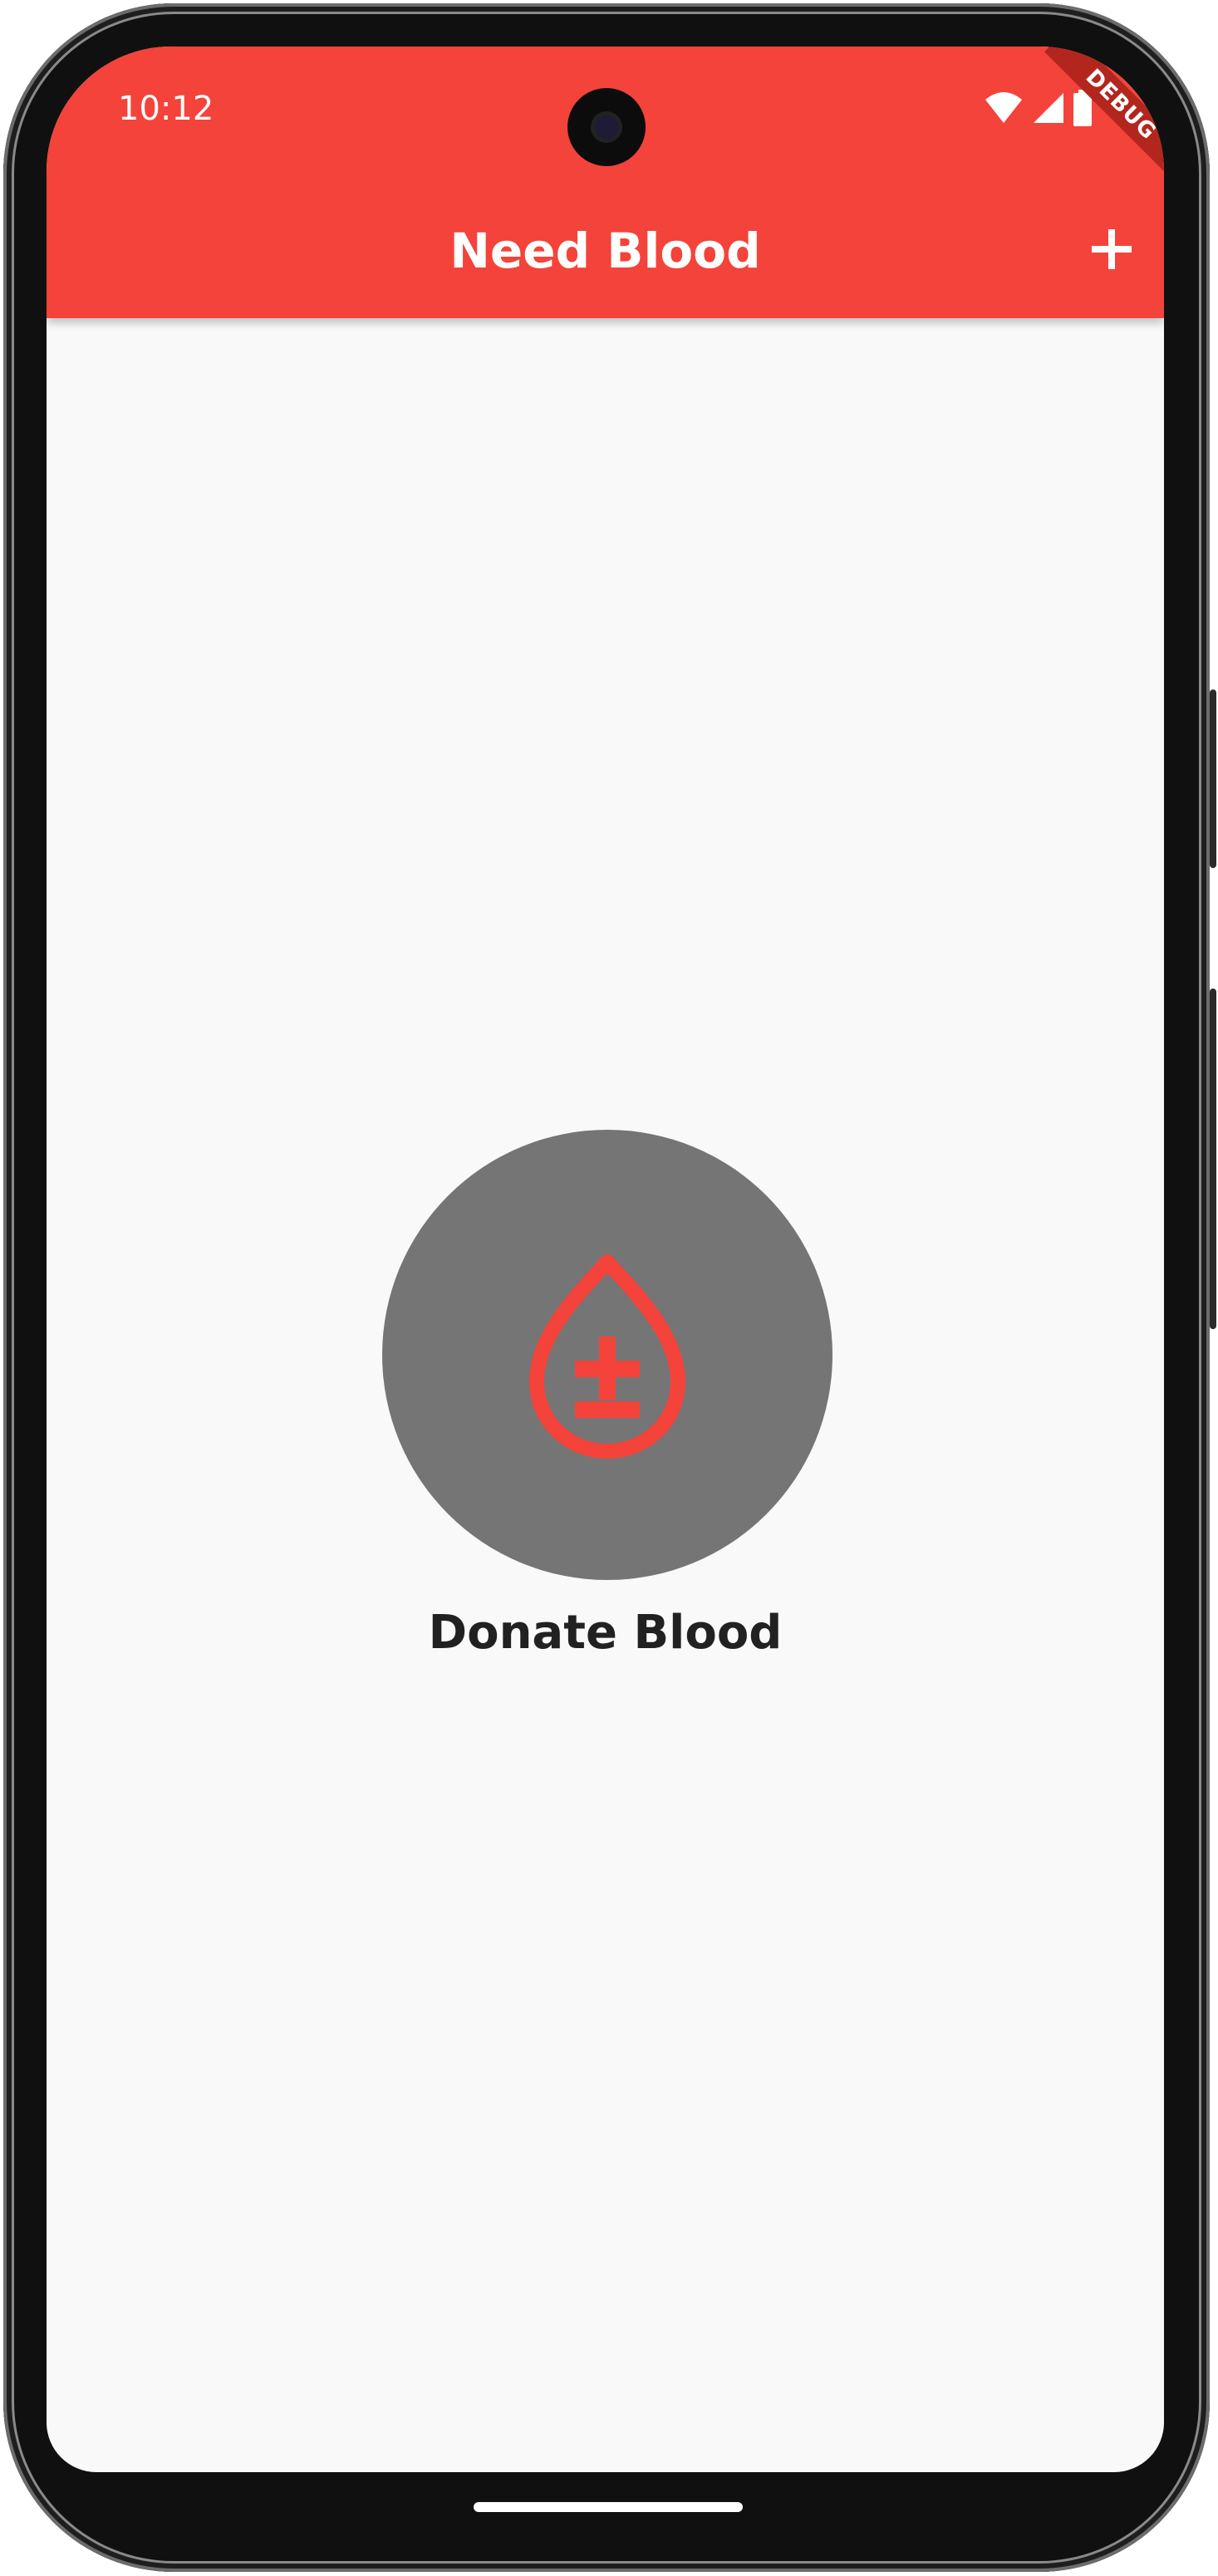 The width and height of the screenshot is (1218, 2576). I want to click on wifi-icon, so click(1003, 107).